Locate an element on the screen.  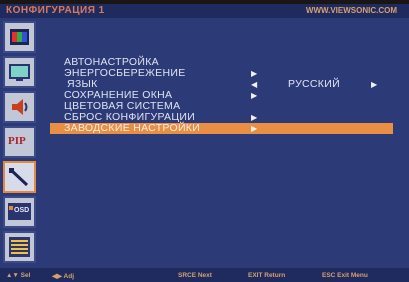
sidebar-item-advanced is located at coordinates (19, 247).